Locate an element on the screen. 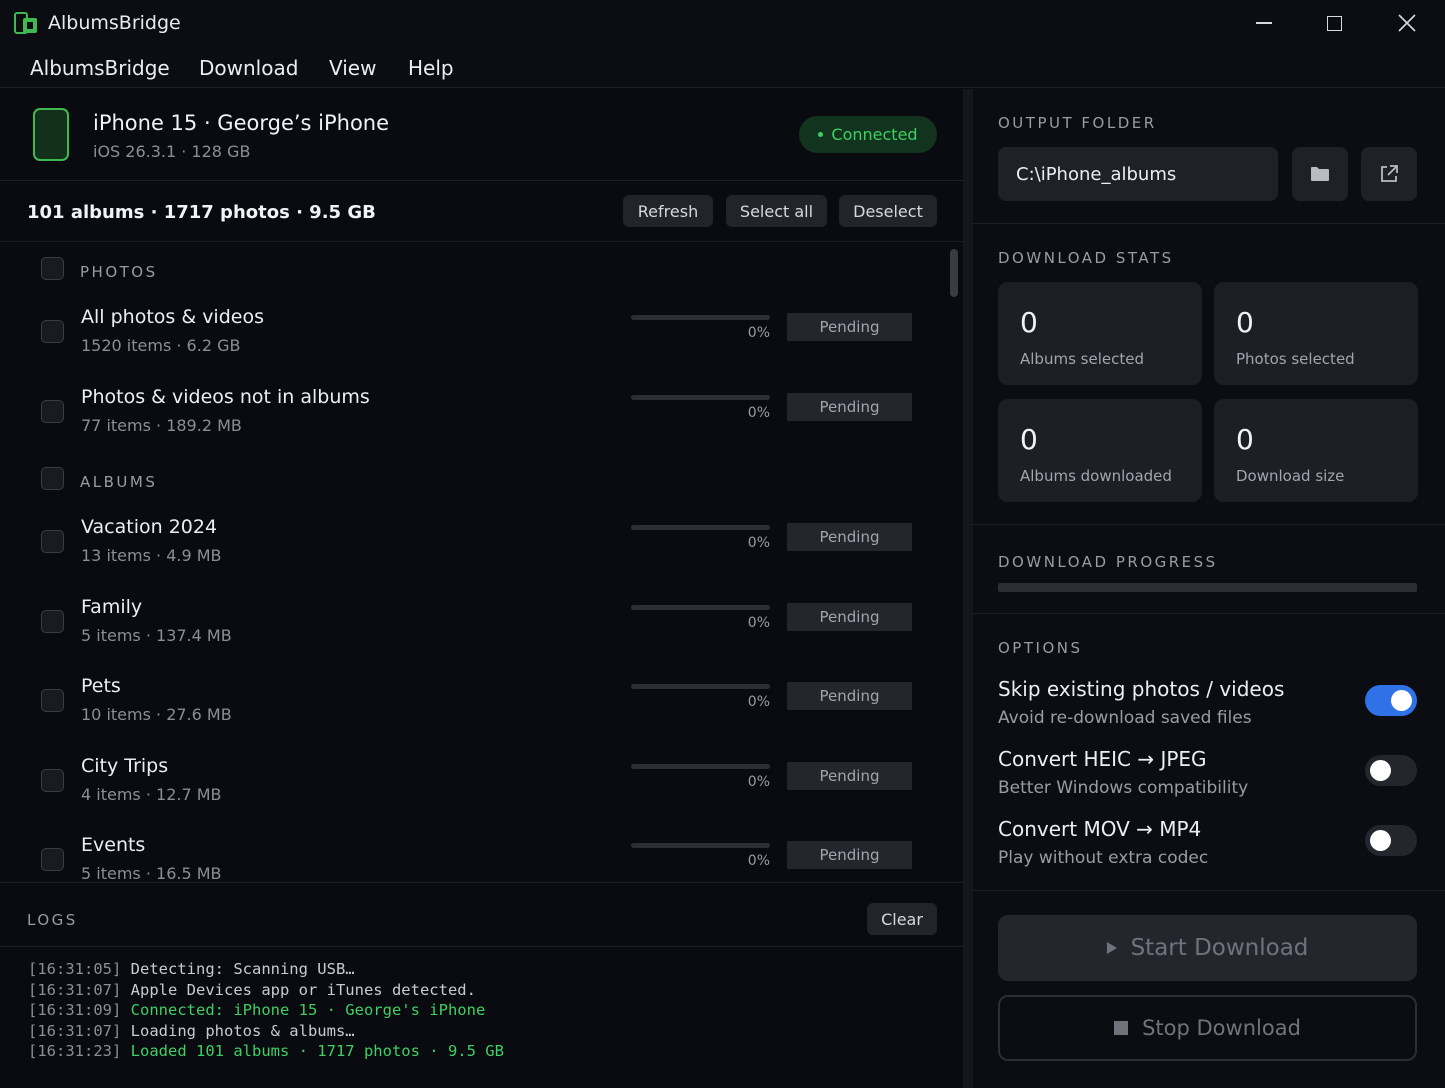  browse-folder-button is located at coordinates (1320, 174).